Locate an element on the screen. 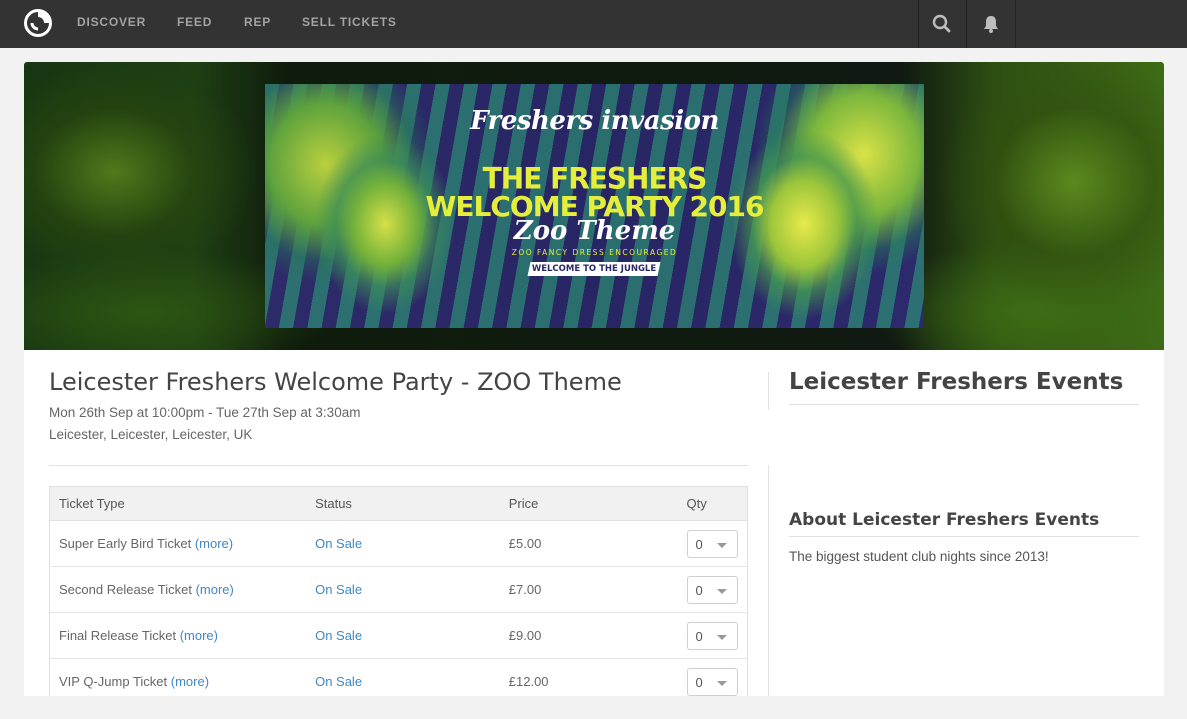 The image size is (1187, 719). col-status: Status is located at coordinates (403, 503).